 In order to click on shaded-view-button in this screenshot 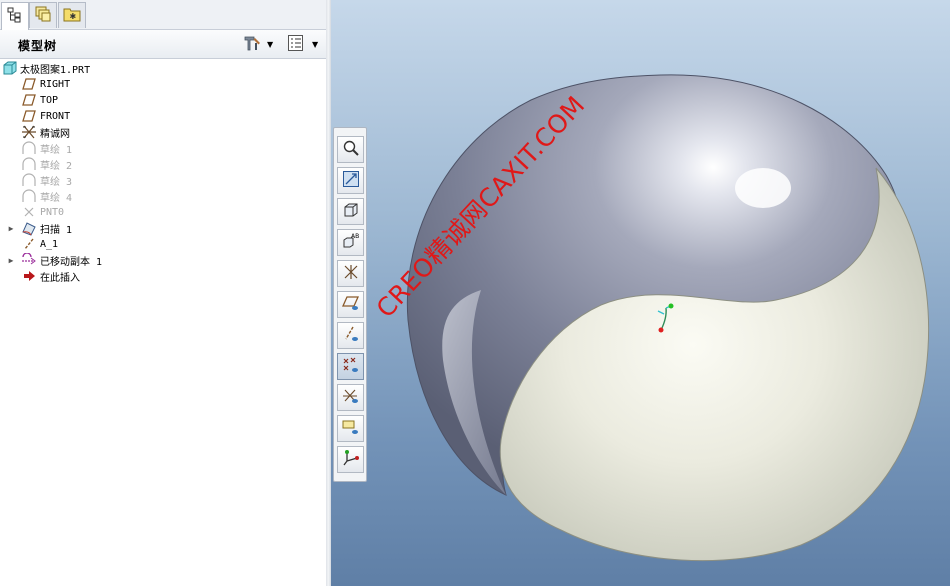, I will do `click(350, 211)`.